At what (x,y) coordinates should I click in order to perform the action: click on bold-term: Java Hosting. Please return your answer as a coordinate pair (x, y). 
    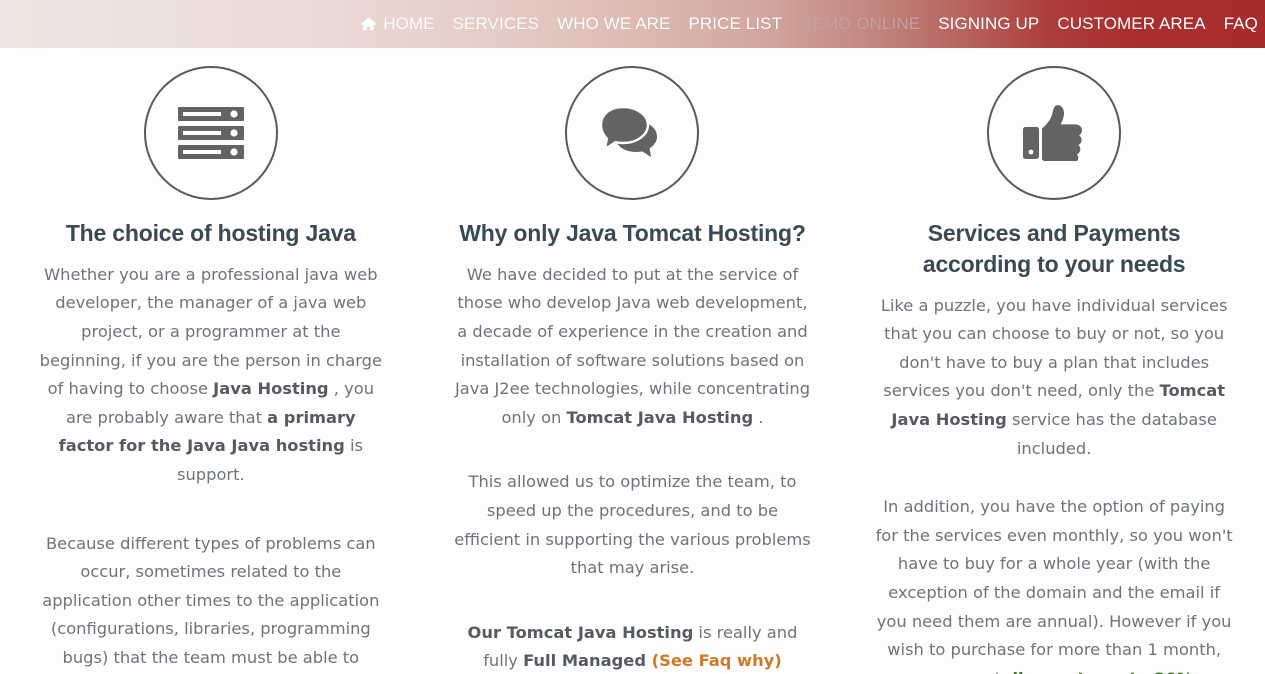
    Looking at the image, I should click on (271, 389).